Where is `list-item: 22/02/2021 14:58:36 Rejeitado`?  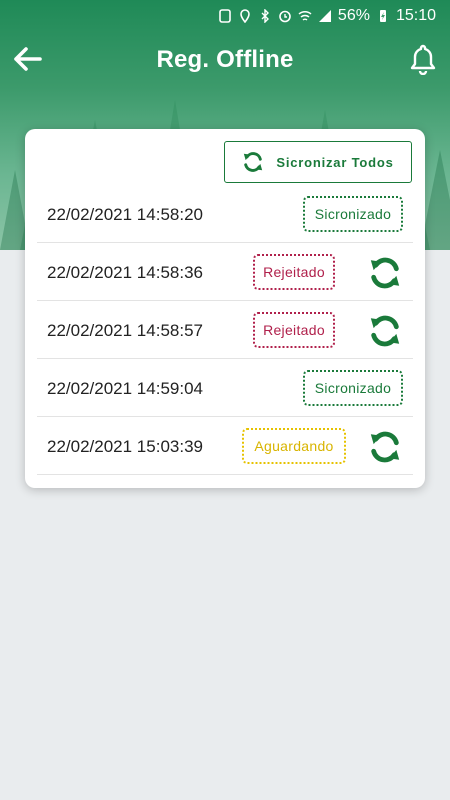 list-item: 22/02/2021 14:58:36 Rejeitado is located at coordinates (225, 272).